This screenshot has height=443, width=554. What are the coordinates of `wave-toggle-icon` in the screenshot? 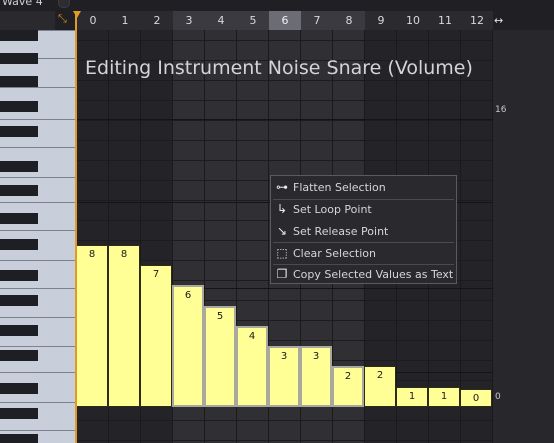 It's located at (64, 4).